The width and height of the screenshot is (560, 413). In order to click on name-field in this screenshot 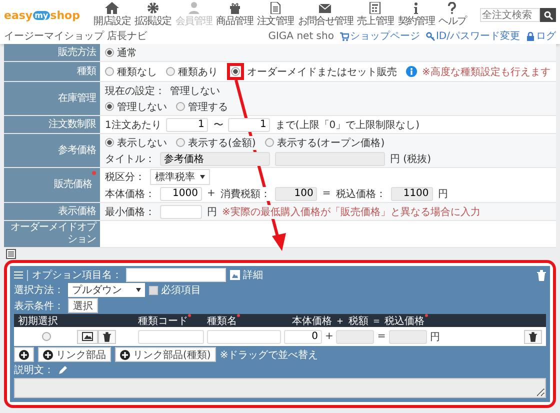, I will do `click(244, 337)`.